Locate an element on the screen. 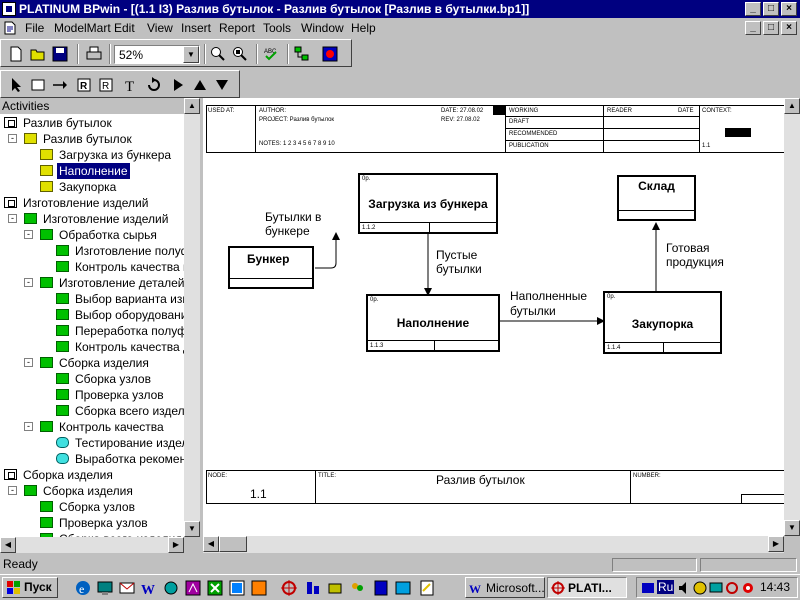  tree-item: Закупорка is located at coordinates (92, 187).